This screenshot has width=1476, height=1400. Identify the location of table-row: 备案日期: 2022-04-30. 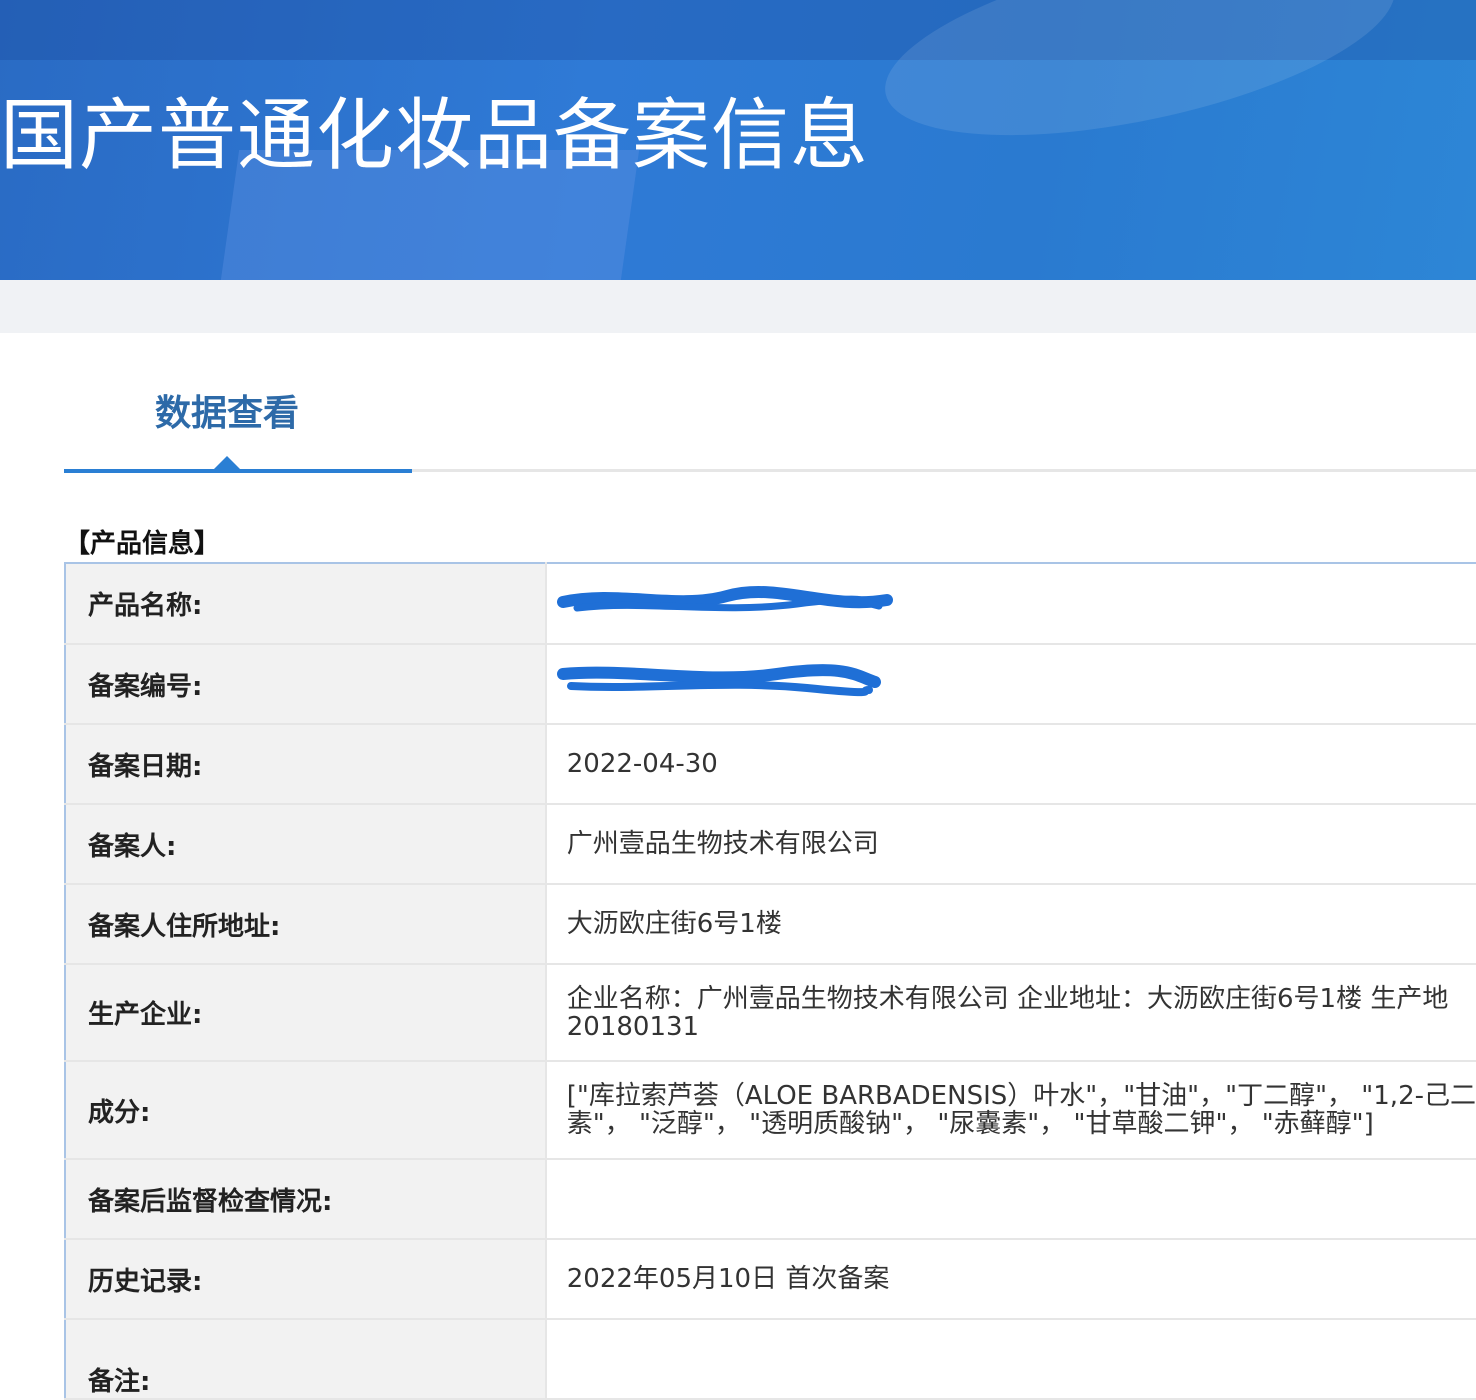
(770, 764).